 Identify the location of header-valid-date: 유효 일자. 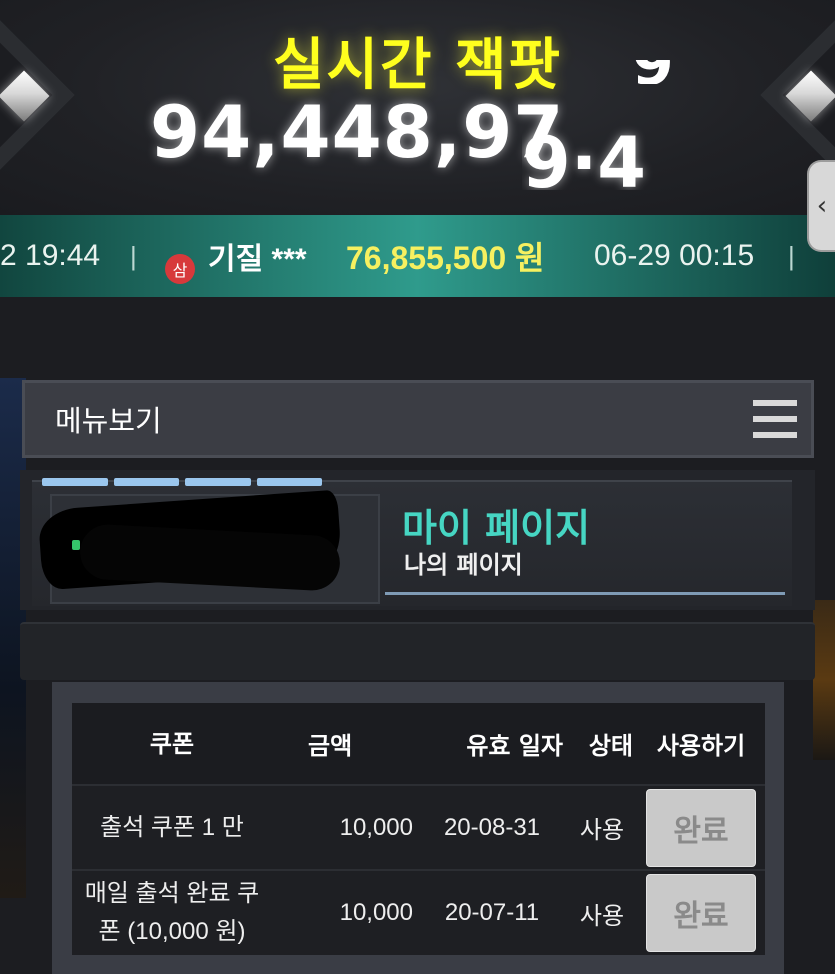
(492, 744).